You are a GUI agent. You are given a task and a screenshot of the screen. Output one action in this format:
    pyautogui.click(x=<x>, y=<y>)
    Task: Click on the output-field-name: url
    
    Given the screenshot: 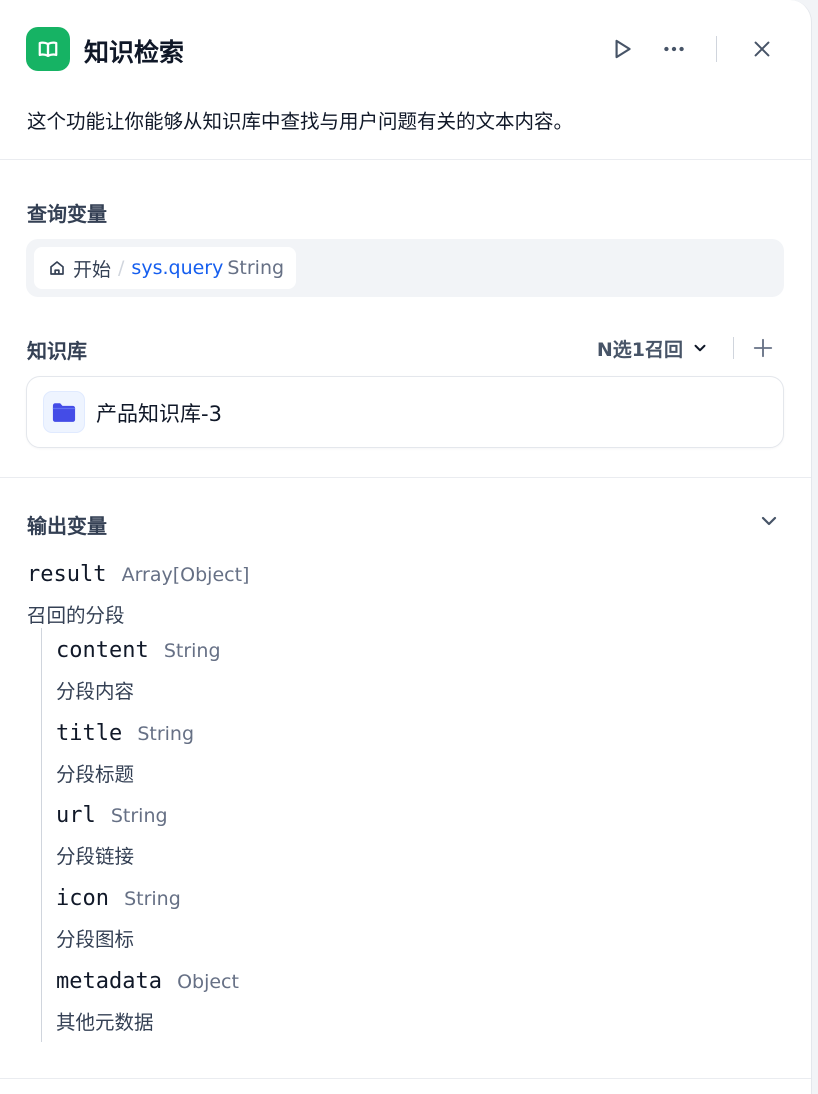 What is the action you would take?
    pyautogui.click(x=76, y=815)
    